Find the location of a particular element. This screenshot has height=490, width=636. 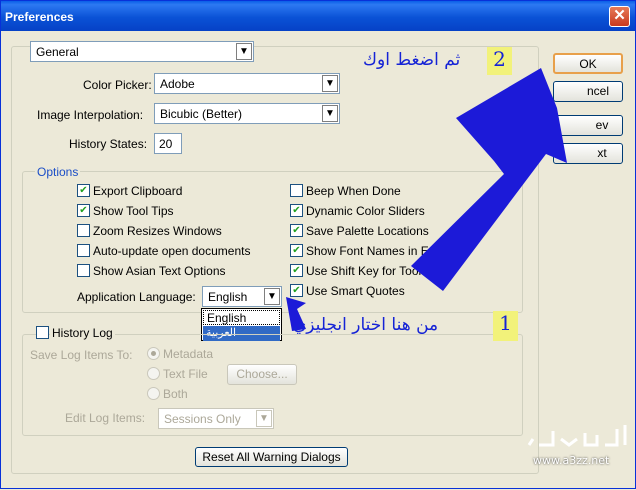

step-1-text: من هنا اختار انجليزي is located at coordinates (366, 325).